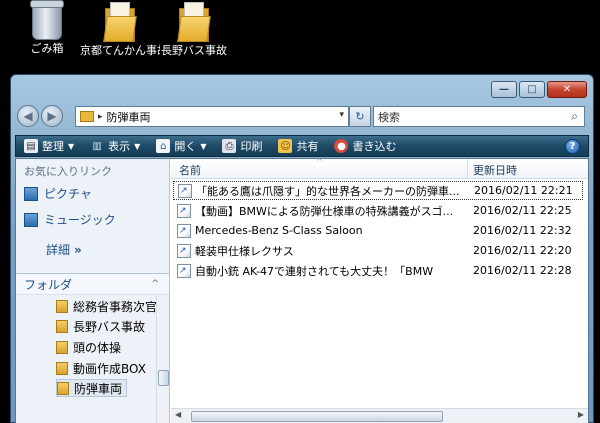  Describe the element at coordinates (78, 250) in the screenshot. I see `double-chevron-icon: »` at that location.